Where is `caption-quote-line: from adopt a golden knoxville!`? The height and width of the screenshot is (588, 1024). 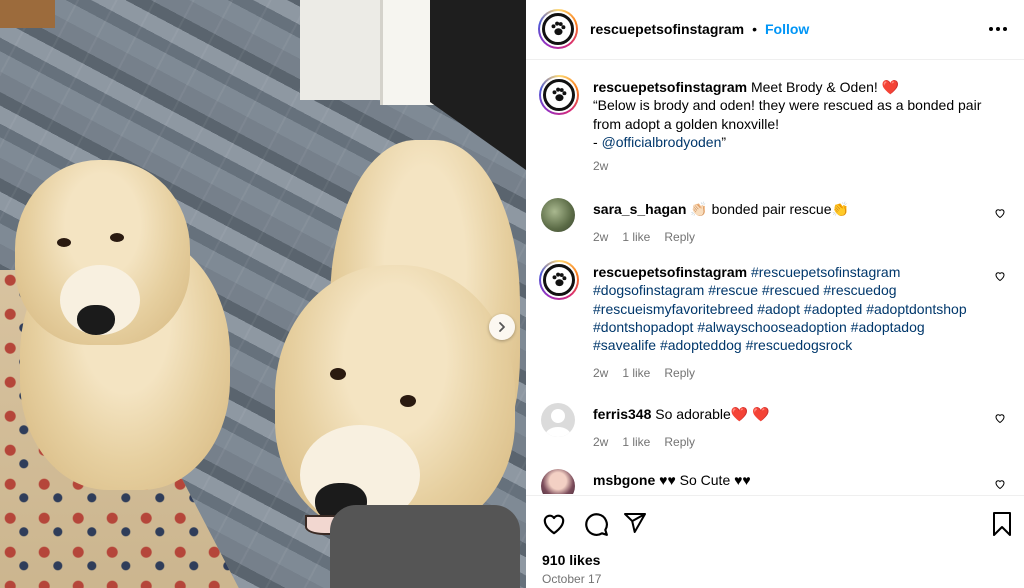 caption-quote-line: from adopt a golden knoxville! is located at coordinates (686, 123).